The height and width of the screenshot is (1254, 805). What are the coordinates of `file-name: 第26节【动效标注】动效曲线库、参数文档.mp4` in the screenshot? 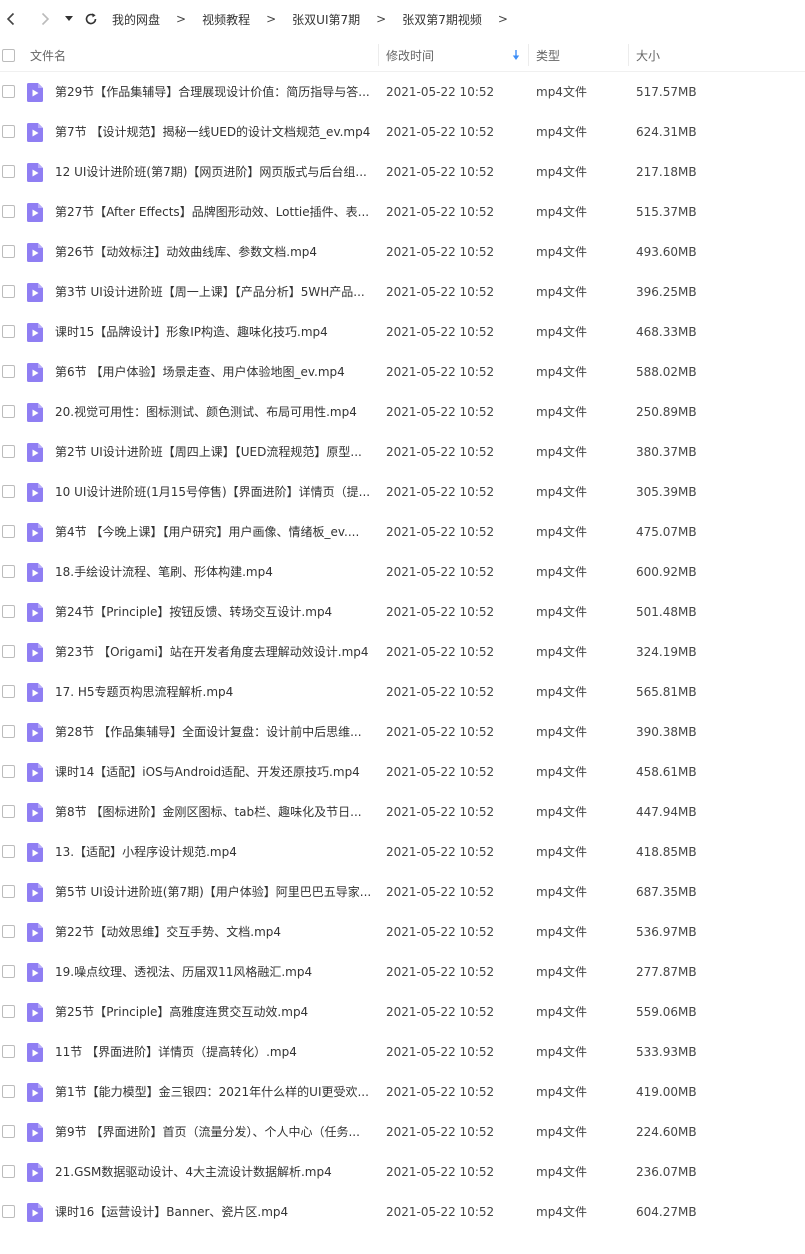 It's located at (214, 252).